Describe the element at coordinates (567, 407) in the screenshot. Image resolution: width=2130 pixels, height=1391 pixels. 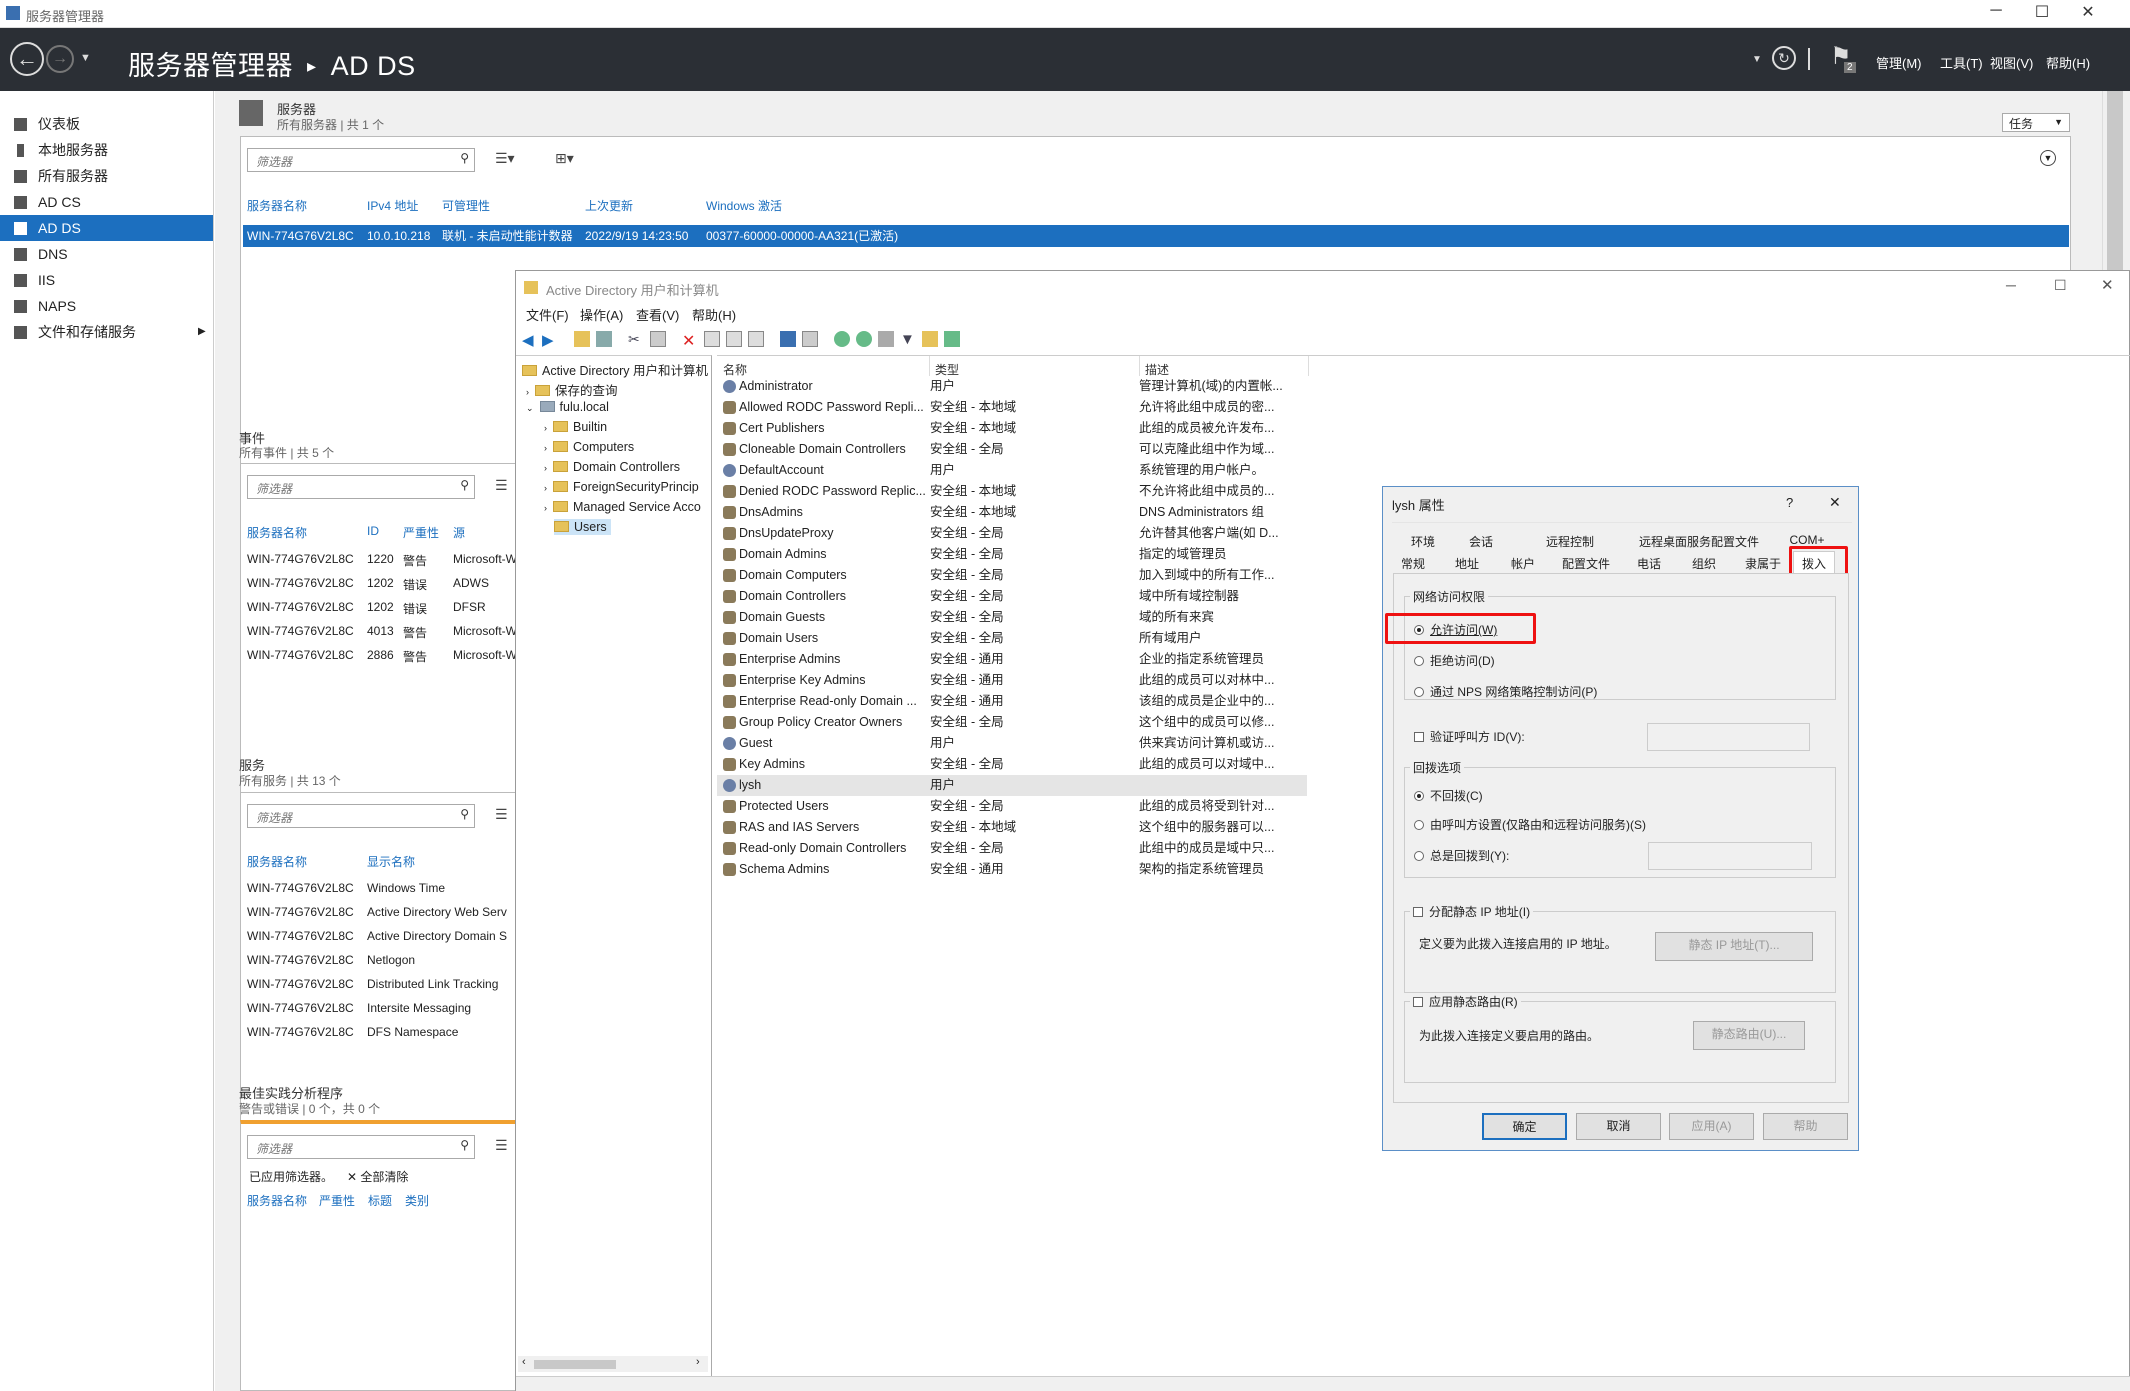
I see `tree-item-domain: ⌄ fulu.local` at that location.